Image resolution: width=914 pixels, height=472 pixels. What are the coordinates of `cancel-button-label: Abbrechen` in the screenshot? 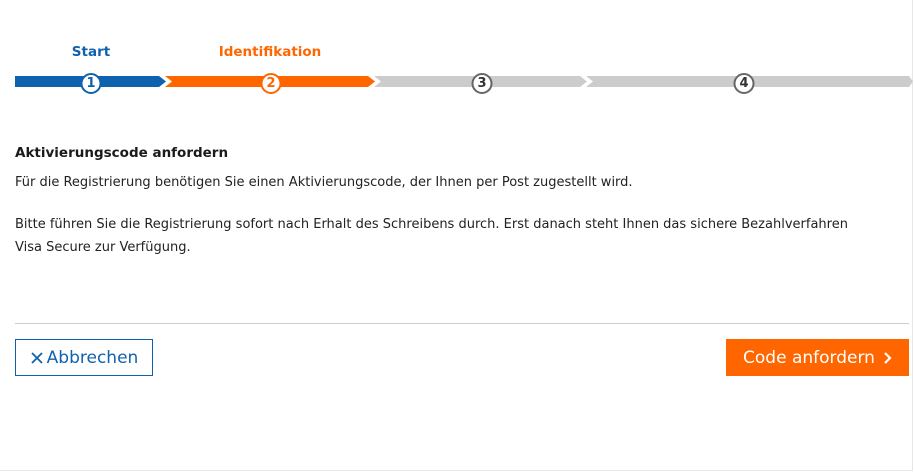 It's located at (92, 357).